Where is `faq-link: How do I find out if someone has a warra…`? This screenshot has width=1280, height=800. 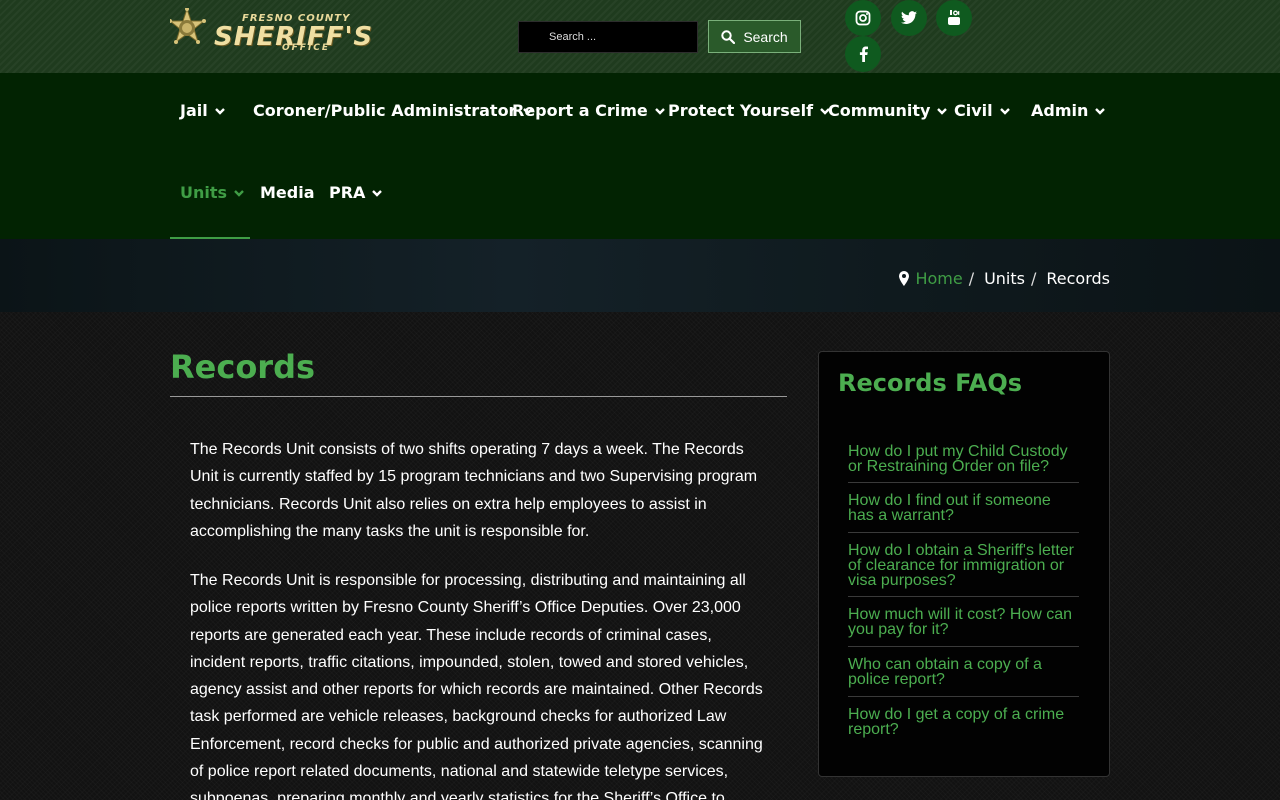
faq-link: How do I find out if someone has a warra… is located at coordinates (963, 508).